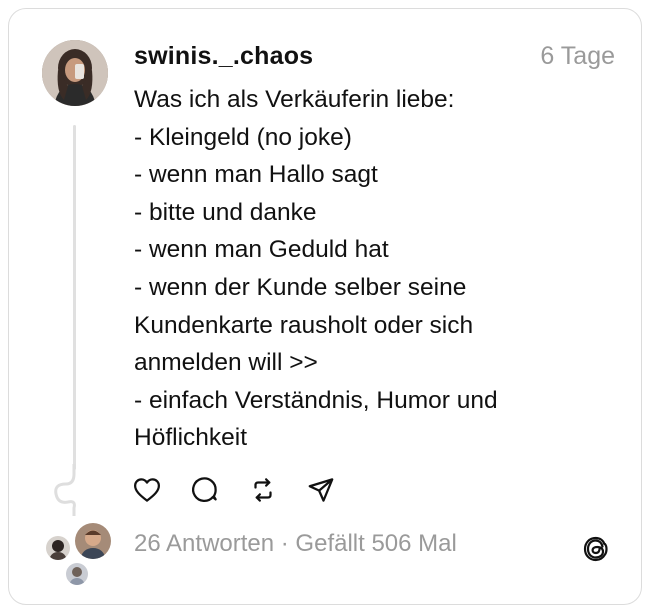 This screenshot has width=652, height=616. Describe the element at coordinates (295, 544) in the screenshot. I see `post-stats: 26 Antworten · Gefällt 506 Mal` at that location.